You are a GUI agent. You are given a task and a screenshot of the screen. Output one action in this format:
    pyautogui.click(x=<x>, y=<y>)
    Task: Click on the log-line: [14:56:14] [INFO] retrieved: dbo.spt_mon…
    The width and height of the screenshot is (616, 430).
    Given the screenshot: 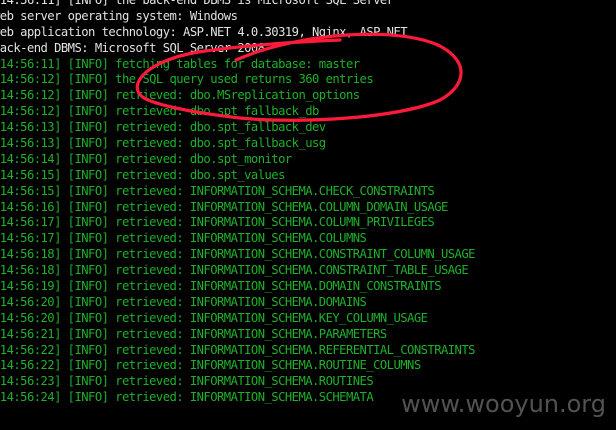 What is the action you would take?
    pyautogui.click(x=146, y=158)
    